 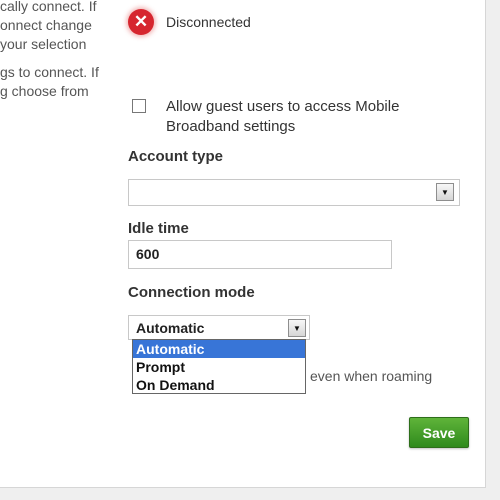 What do you see at coordinates (219, 327) in the screenshot?
I see `connection-mode-select: Automatic ▼` at bounding box center [219, 327].